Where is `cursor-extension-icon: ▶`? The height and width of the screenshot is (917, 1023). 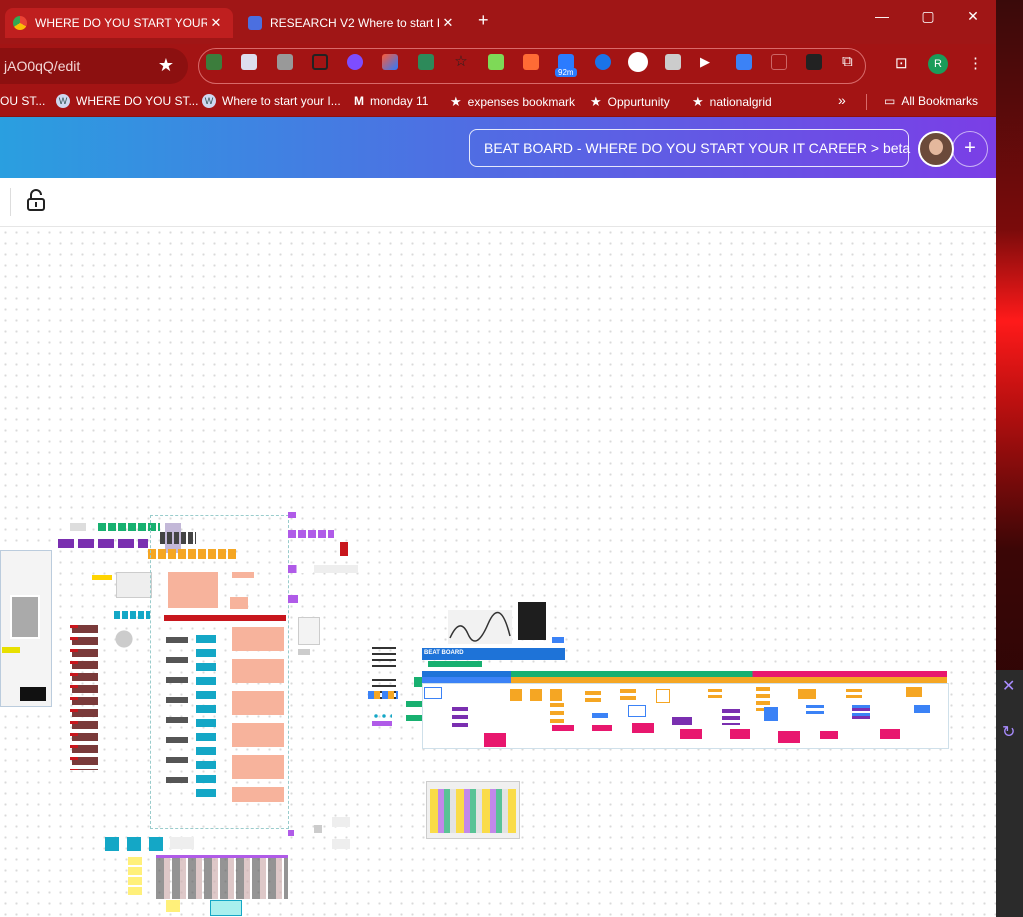 cursor-extension-icon: ▶ is located at coordinates (708, 62).